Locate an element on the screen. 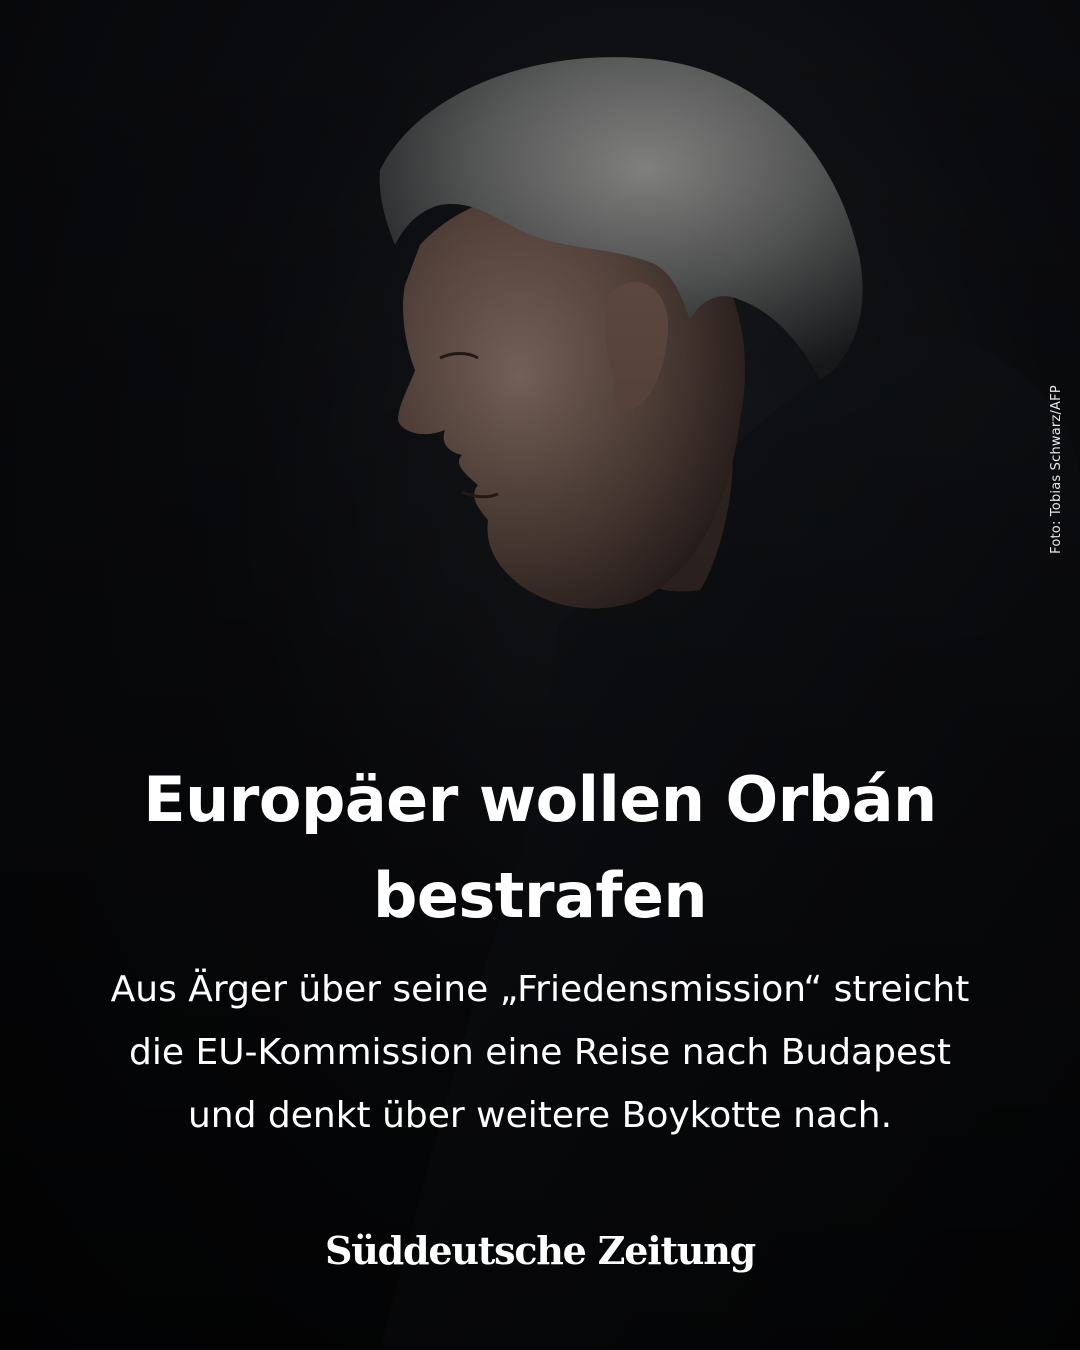  headline: Europäer wollen Orbán bestrafen is located at coordinates (540, 848).